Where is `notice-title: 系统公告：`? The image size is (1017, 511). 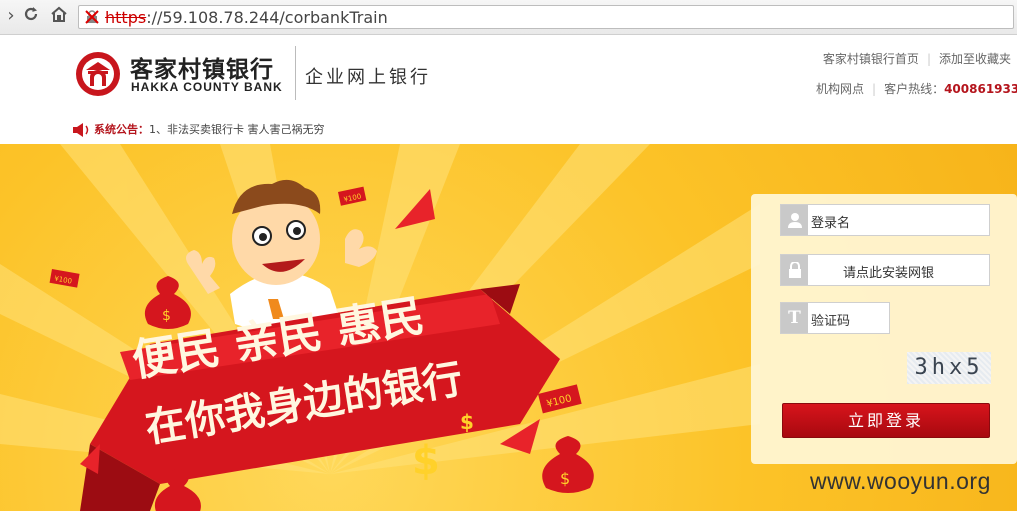
notice-title: 系统公告： is located at coordinates (121, 129).